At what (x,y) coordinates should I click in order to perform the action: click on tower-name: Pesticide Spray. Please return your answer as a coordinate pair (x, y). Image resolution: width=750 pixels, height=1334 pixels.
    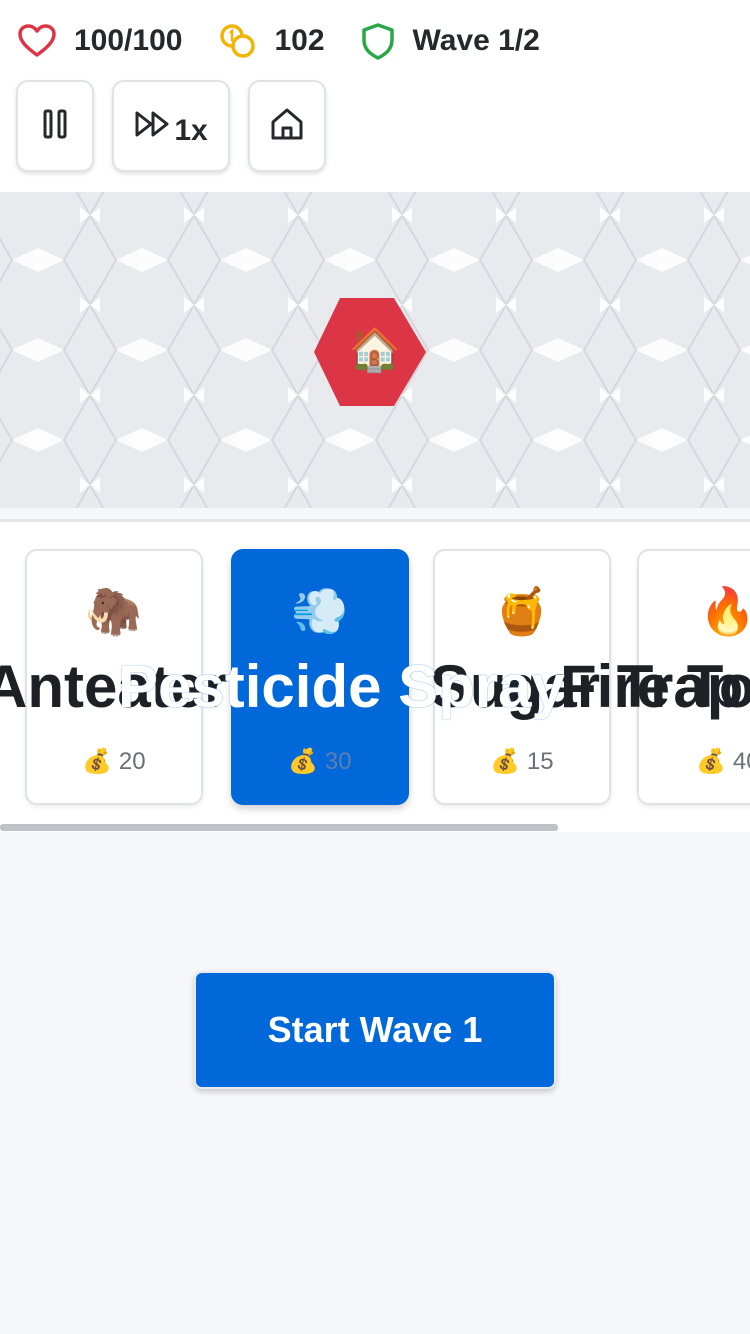
    Looking at the image, I should click on (341, 686).